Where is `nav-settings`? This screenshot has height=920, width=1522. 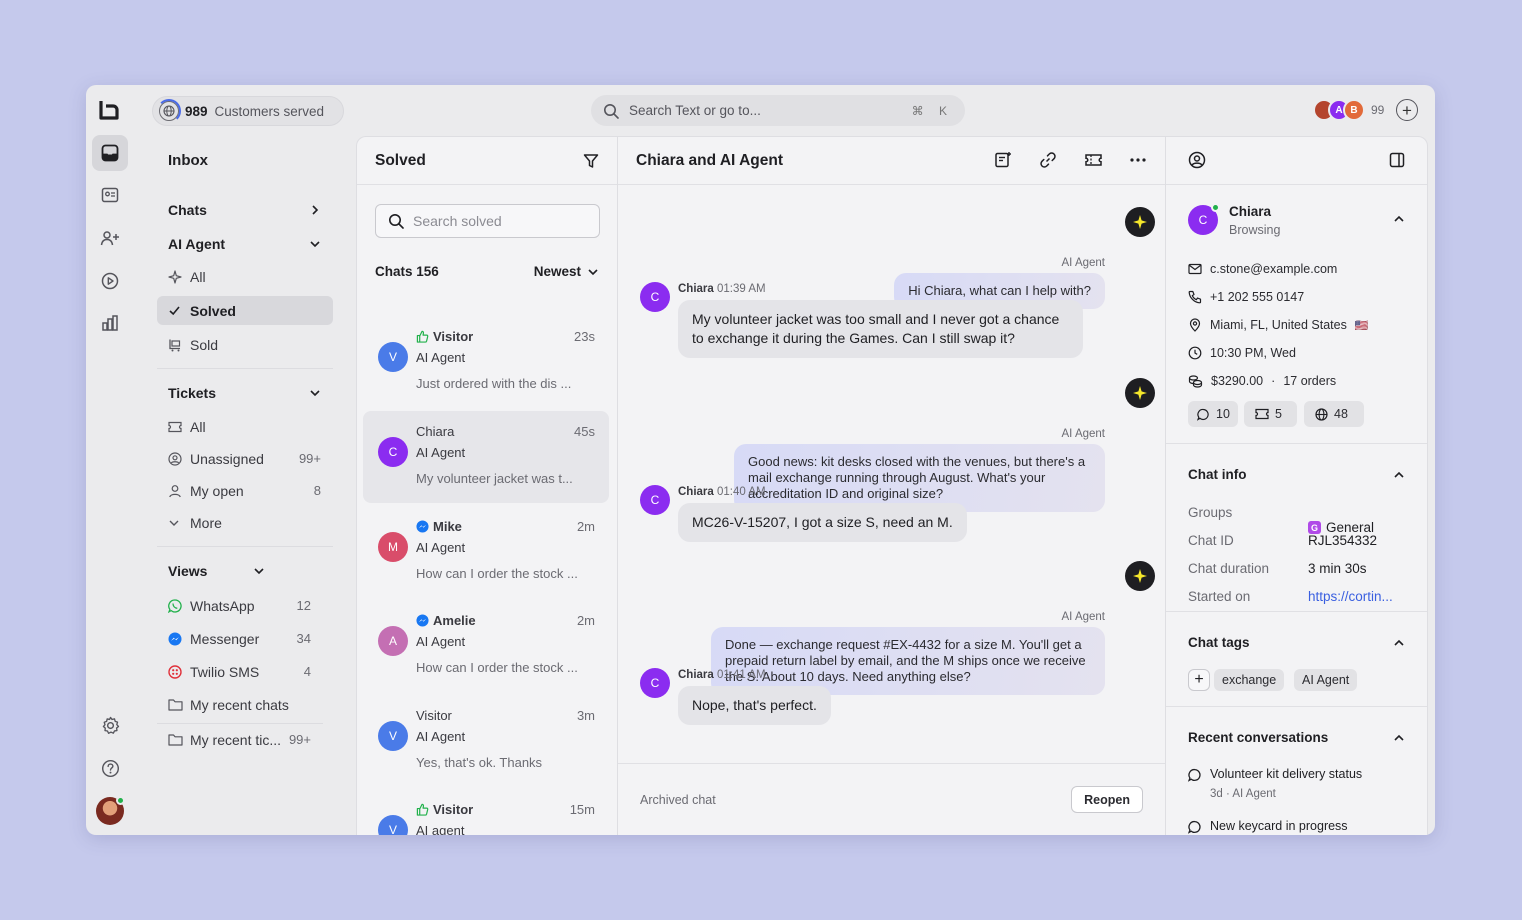
nav-settings is located at coordinates (110, 725).